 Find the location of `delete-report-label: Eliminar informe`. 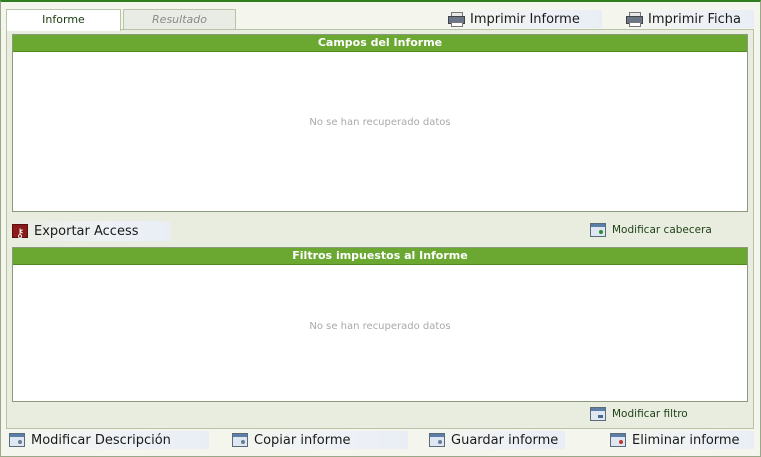

delete-report-label: Eliminar informe is located at coordinates (686, 440).